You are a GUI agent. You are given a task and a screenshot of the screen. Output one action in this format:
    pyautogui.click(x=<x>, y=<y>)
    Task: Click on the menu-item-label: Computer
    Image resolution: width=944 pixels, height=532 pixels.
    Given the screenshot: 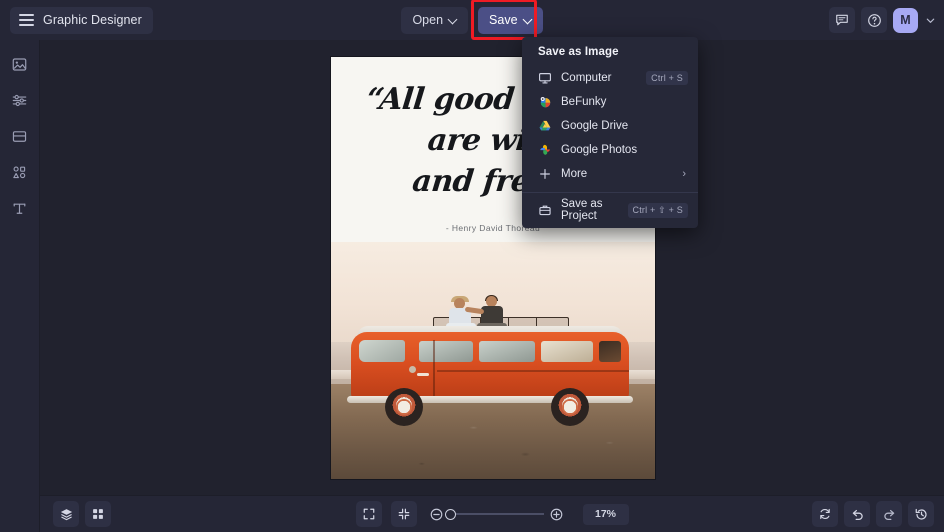 What is the action you would take?
    pyautogui.click(x=586, y=78)
    